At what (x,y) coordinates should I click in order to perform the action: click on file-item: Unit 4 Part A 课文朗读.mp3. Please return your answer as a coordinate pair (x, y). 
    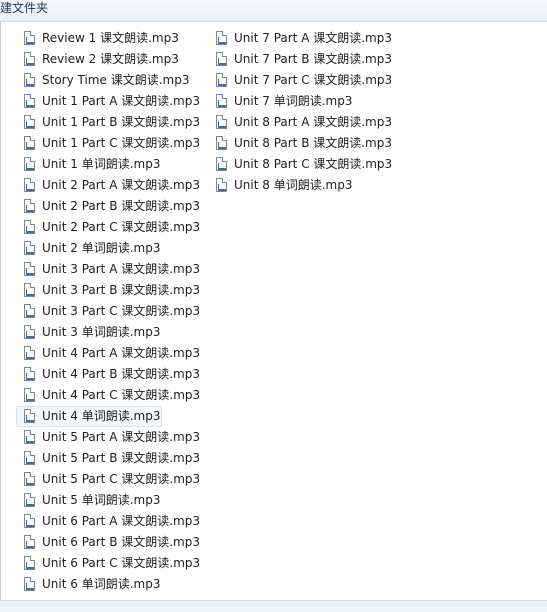
    Looking at the image, I should click on (110, 353).